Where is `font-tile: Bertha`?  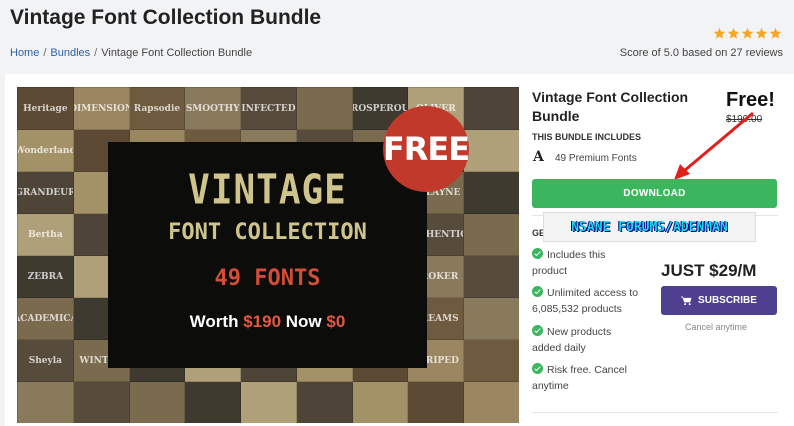 font-tile: Bertha is located at coordinates (45, 234).